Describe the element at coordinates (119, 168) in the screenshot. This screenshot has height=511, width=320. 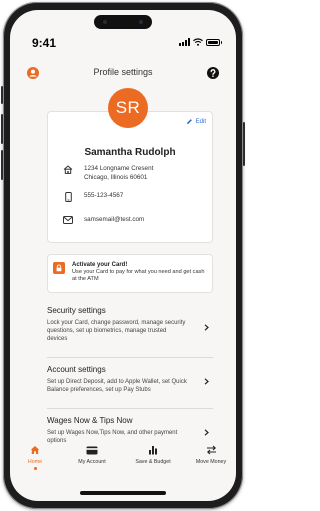
I see `address-line1: 1234 Longname Cresent` at that location.